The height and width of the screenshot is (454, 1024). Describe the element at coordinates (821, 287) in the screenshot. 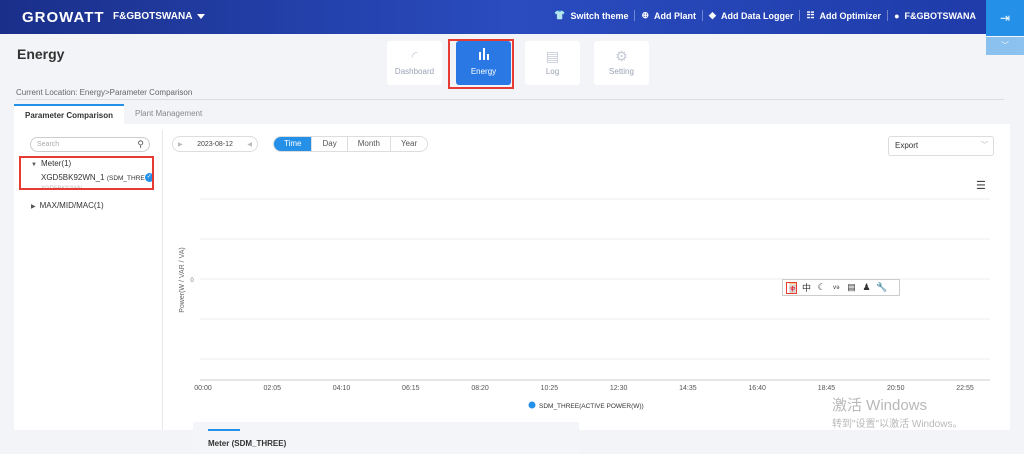

I see `toolbox-icon: ☾` at that location.